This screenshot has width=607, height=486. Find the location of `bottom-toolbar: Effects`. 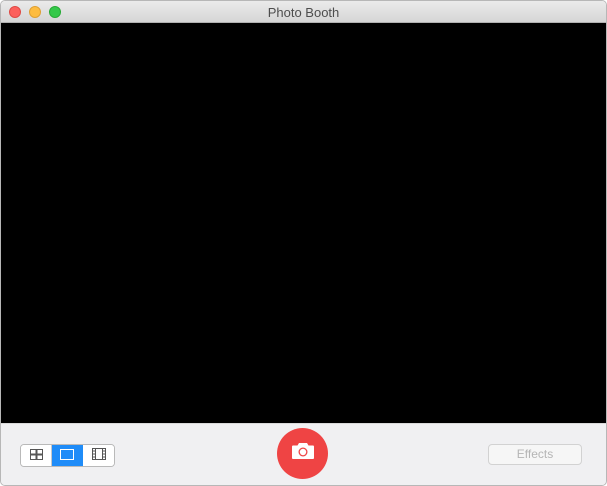

bottom-toolbar: Effects is located at coordinates (303, 454).